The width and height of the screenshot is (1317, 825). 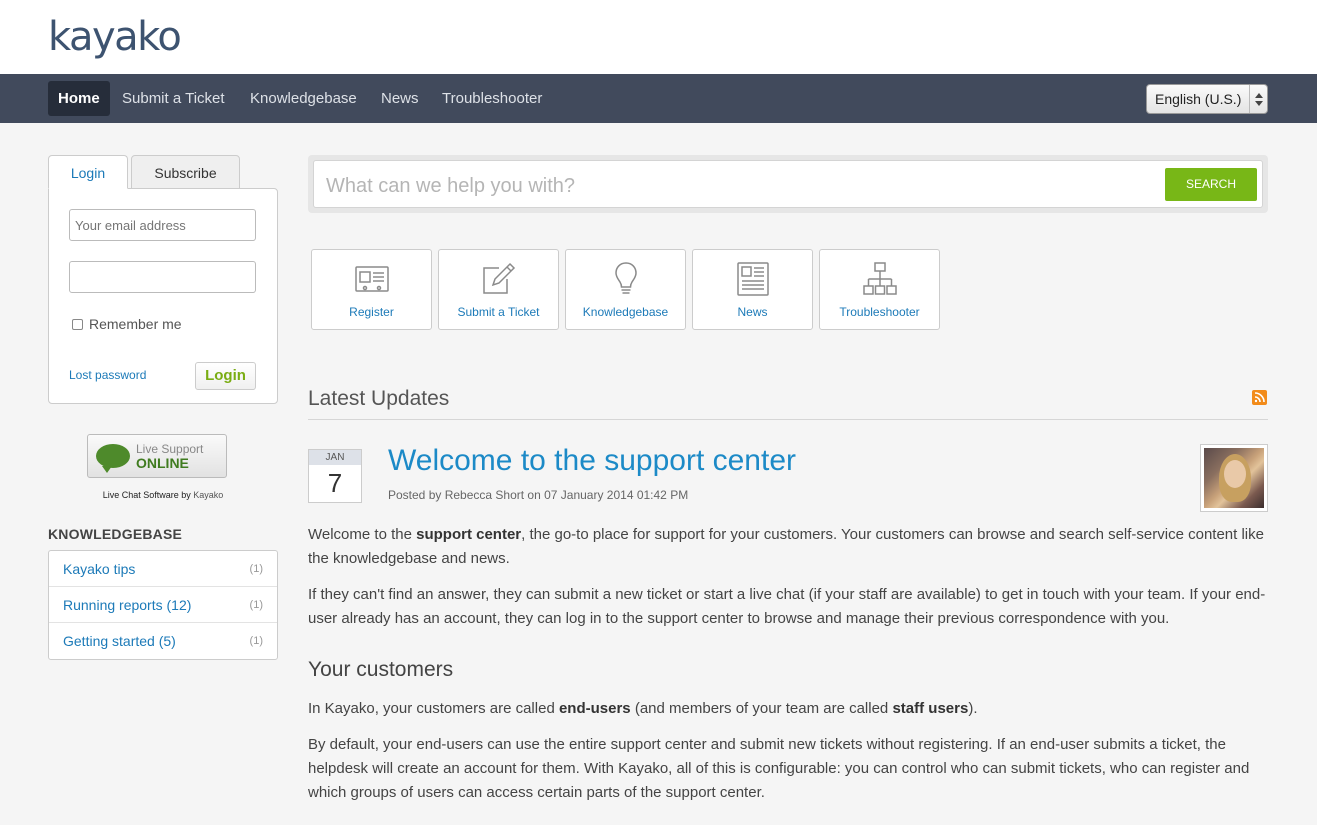 What do you see at coordinates (119, 641) in the screenshot?
I see `kb-category-link: Getting started (5)` at bounding box center [119, 641].